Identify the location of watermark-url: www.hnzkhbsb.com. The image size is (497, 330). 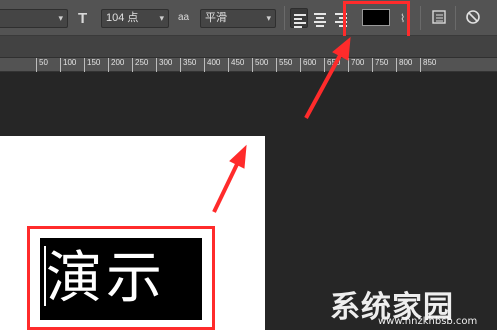
(428, 321).